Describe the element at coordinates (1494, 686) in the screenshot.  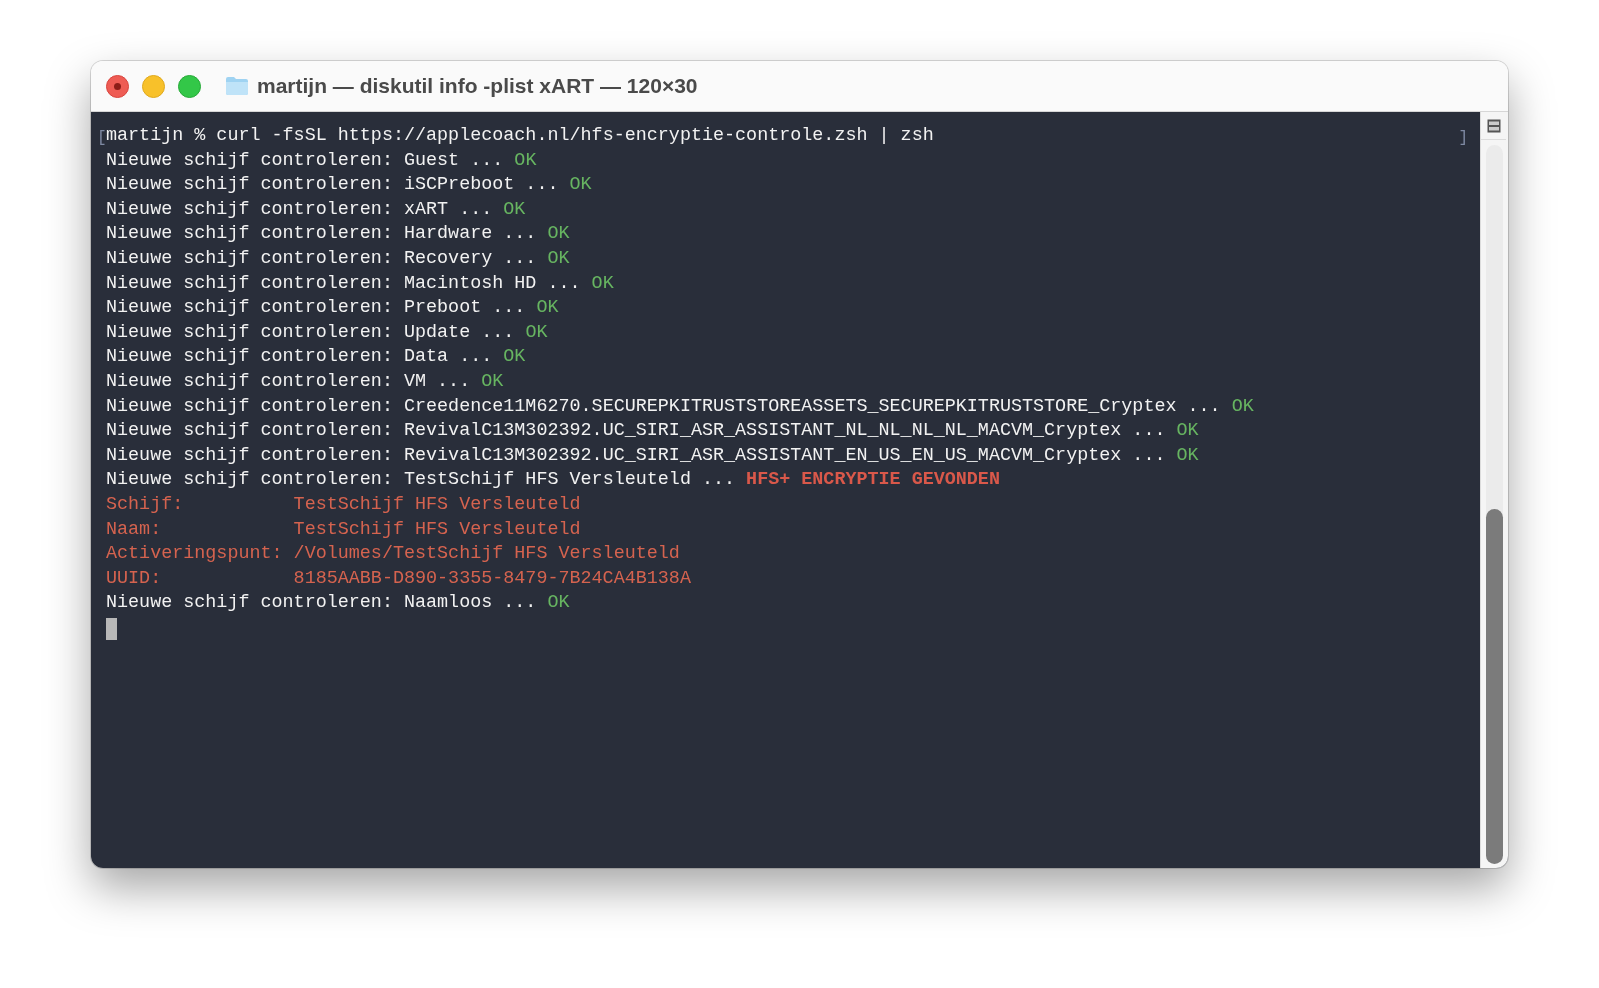
I see `scrollbar-thumb` at that location.